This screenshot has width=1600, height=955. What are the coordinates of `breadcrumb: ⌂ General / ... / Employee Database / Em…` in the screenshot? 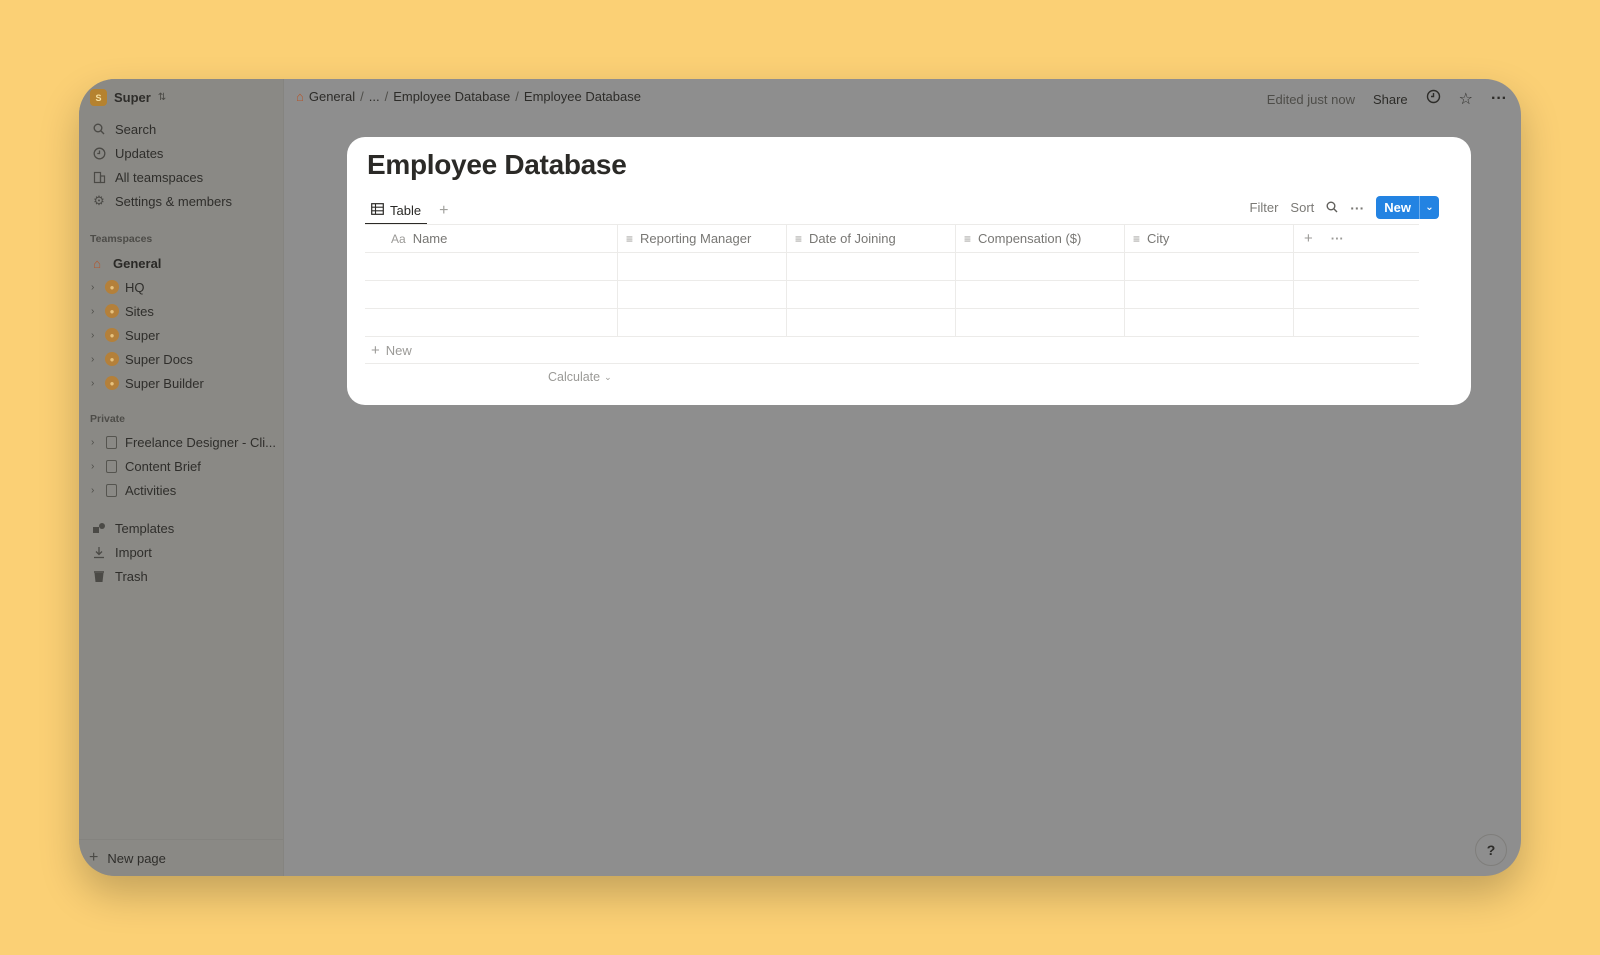 It's located at (468, 96).